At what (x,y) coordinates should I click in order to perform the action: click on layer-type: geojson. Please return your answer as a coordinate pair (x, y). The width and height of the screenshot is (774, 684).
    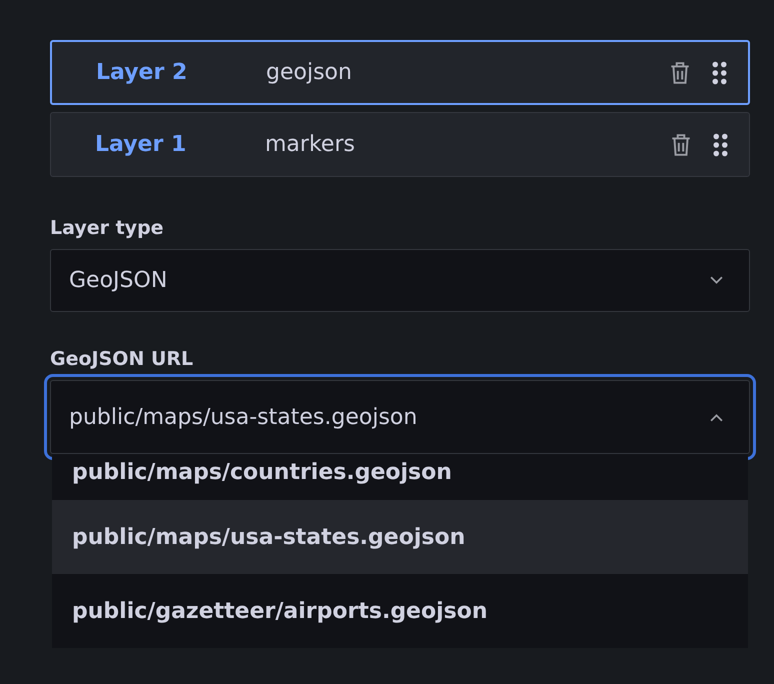
    Looking at the image, I should click on (309, 72).